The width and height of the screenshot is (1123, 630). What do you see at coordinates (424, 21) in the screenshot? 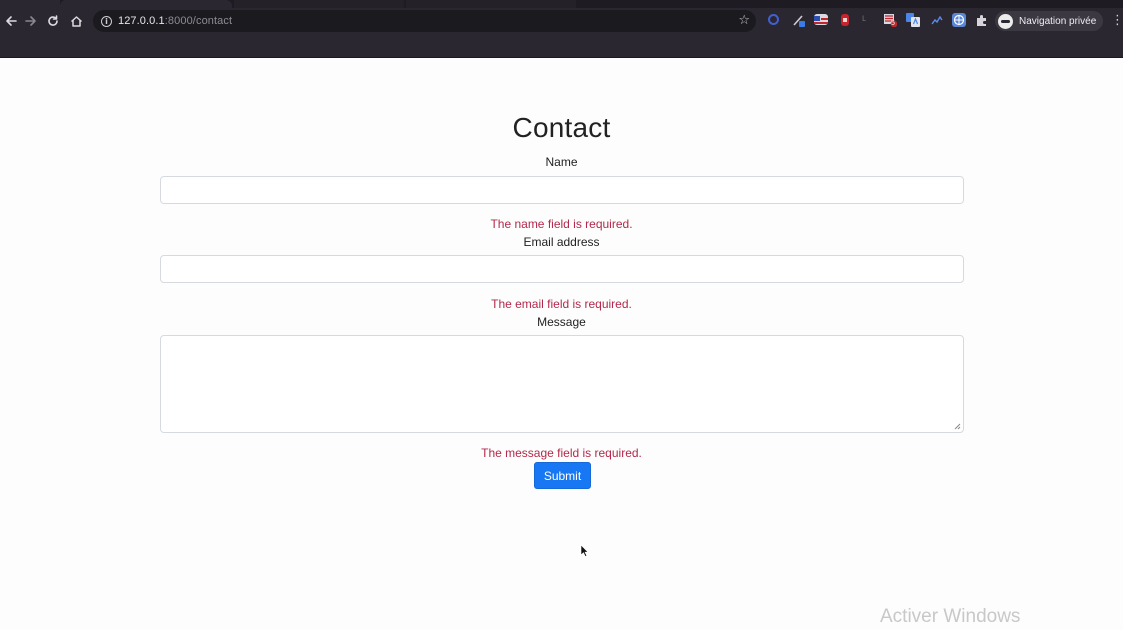
I see `address-bar: i 127.0.0.1:8000/contact ☆` at bounding box center [424, 21].